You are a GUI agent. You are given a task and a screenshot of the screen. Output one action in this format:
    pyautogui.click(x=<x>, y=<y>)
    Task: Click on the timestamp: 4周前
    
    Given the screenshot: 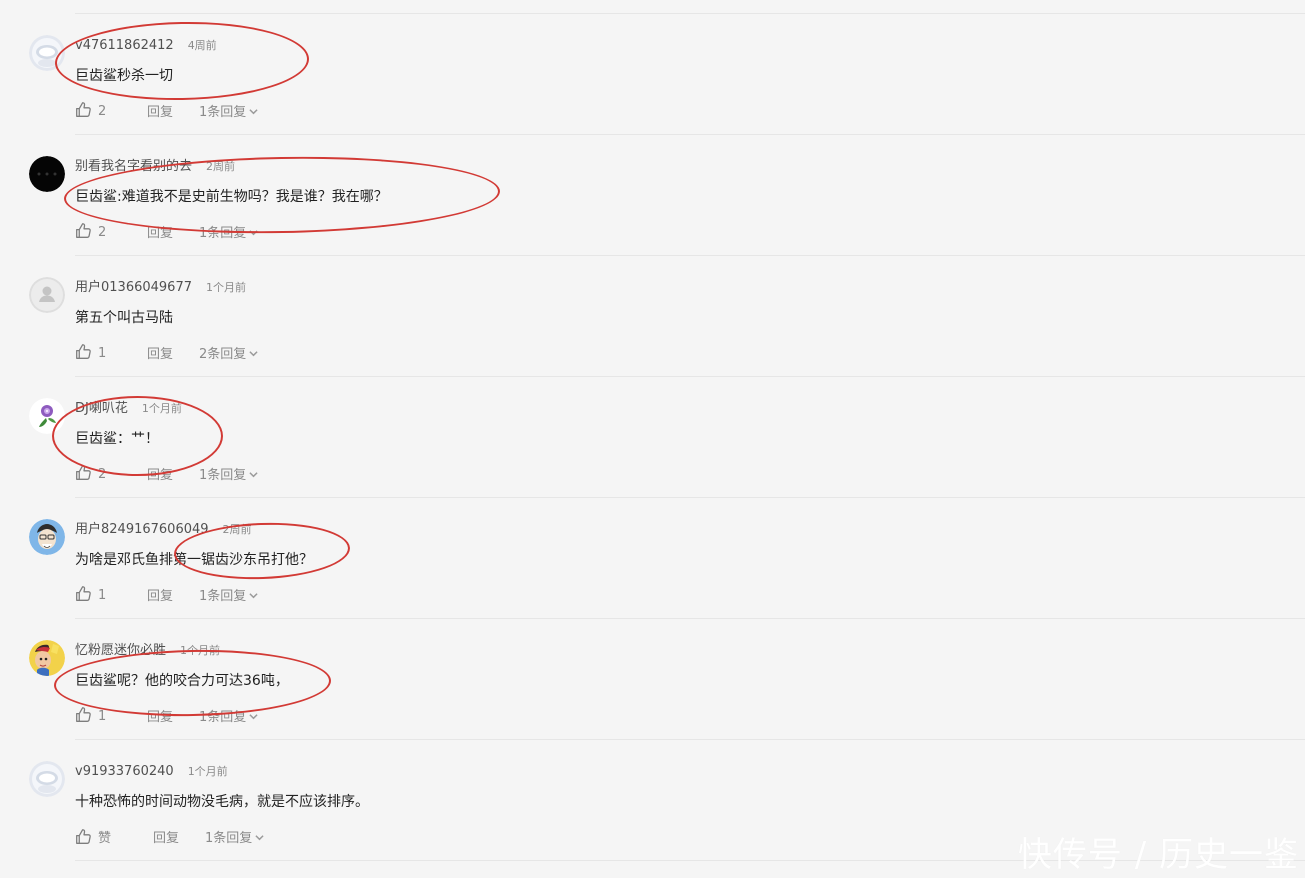 What is the action you would take?
    pyautogui.click(x=202, y=45)
    